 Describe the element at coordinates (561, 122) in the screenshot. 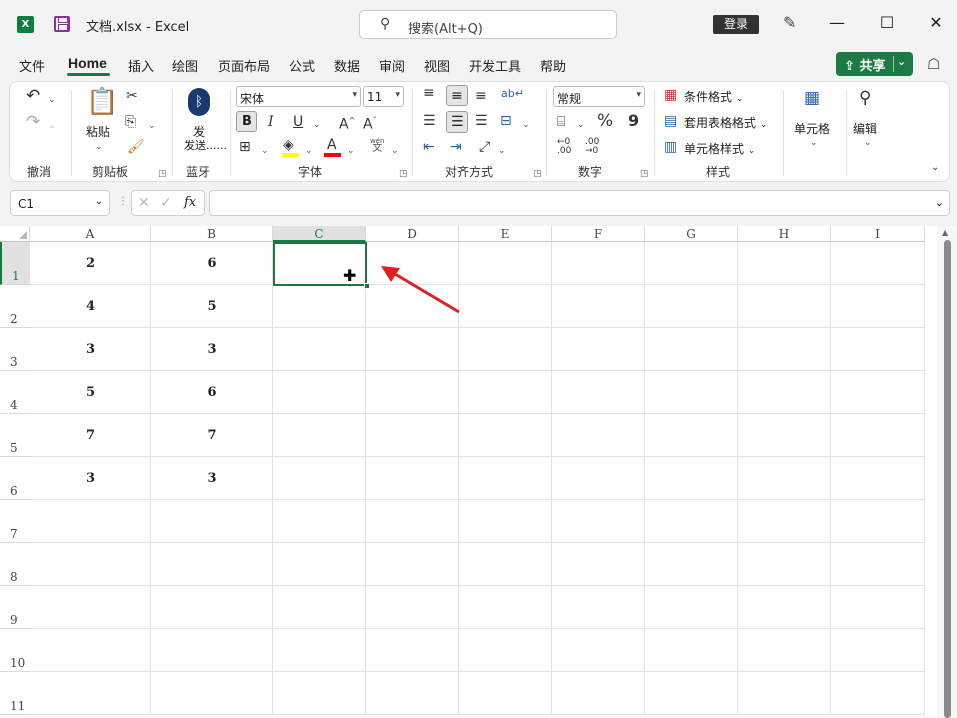

I see `accounting-format-icon: ⌸` at that location.